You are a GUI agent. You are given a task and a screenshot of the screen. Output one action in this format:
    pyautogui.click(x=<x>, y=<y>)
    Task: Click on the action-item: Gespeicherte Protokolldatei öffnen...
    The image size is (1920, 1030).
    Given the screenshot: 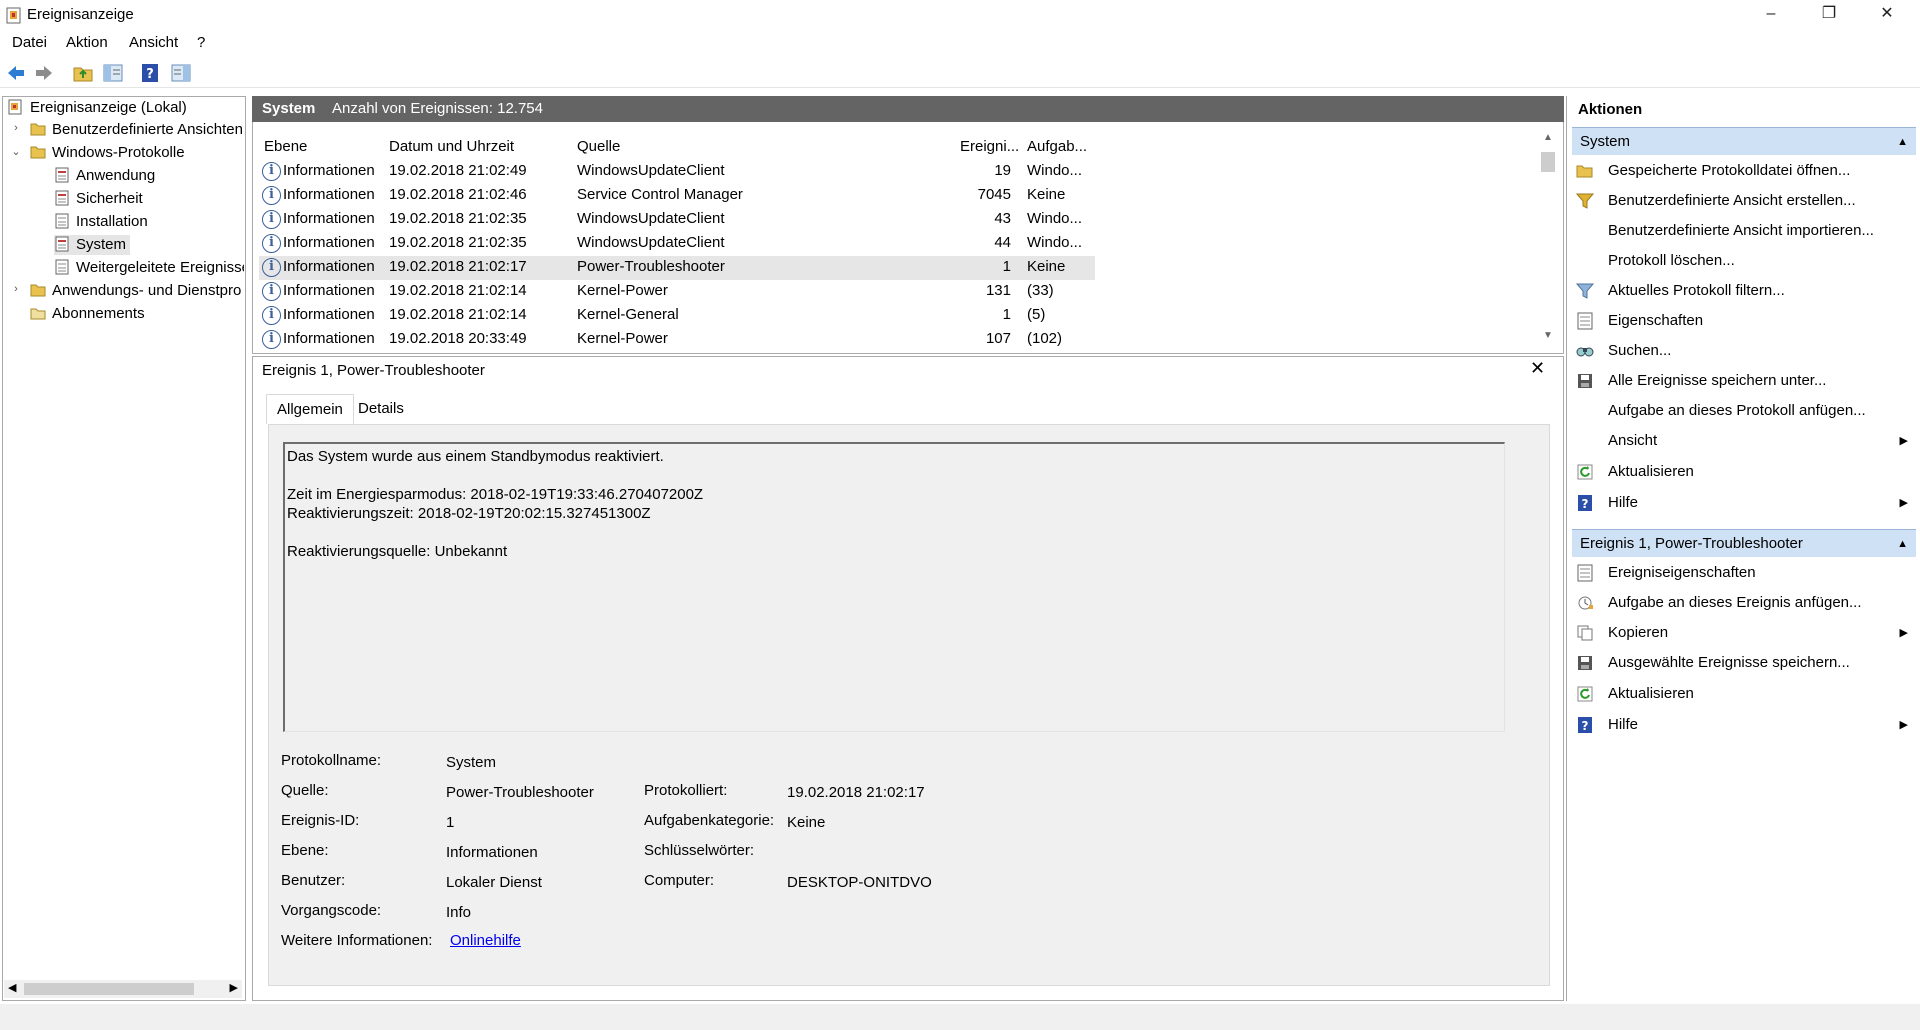 What is the action you would take?
    pyautogui.click(x=1744, y=171)
    